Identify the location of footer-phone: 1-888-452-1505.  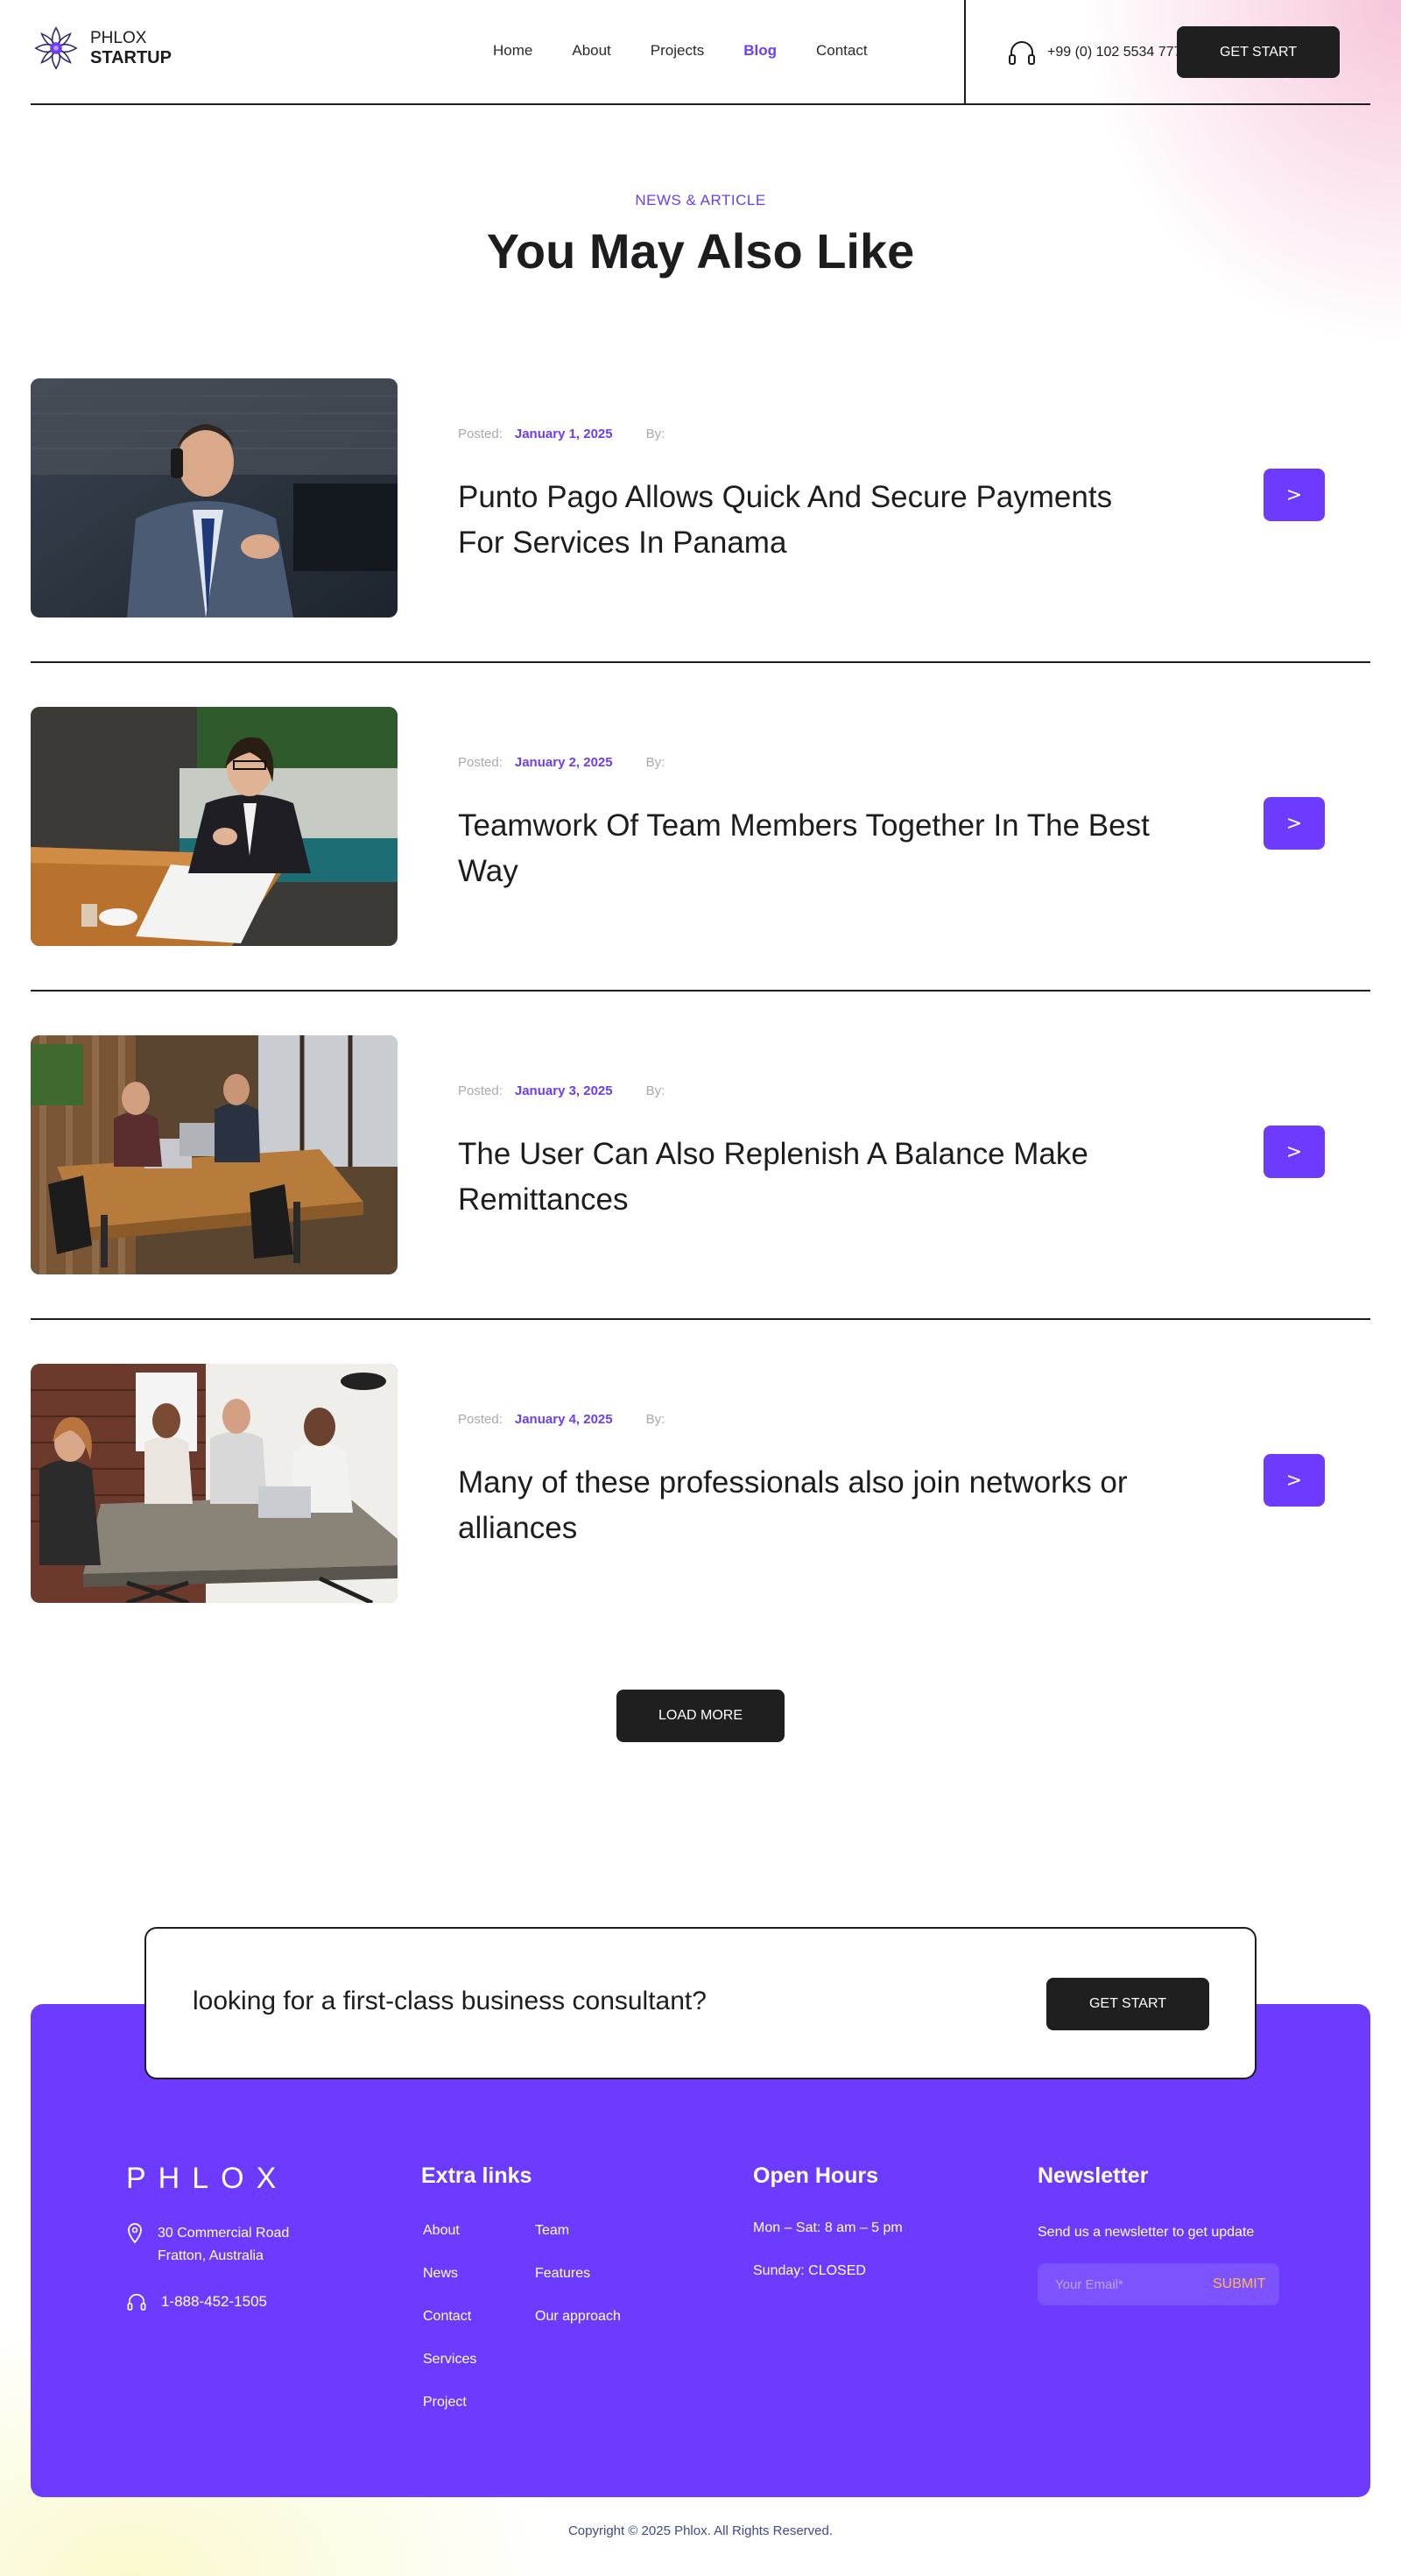
(197, 2301).